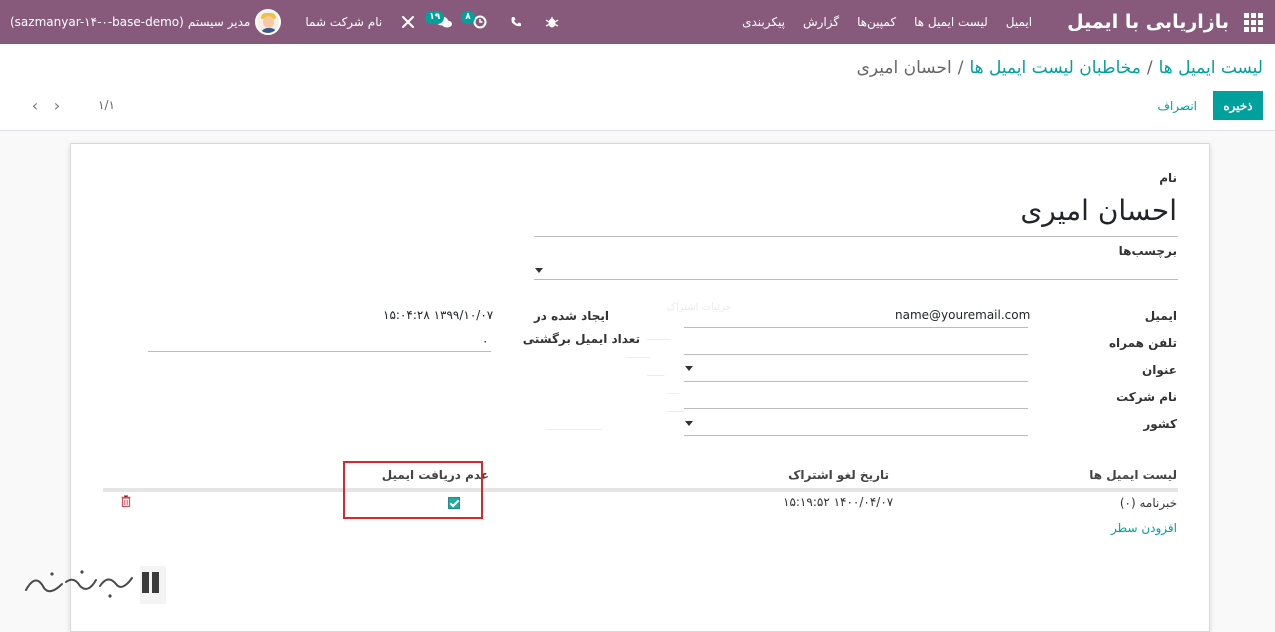 The height and width of the screenshot is (632, 1275). What do you see at coordinates (552, 22) in the screenshot?
I see `bug-icon` at bounding box center [552, 22].